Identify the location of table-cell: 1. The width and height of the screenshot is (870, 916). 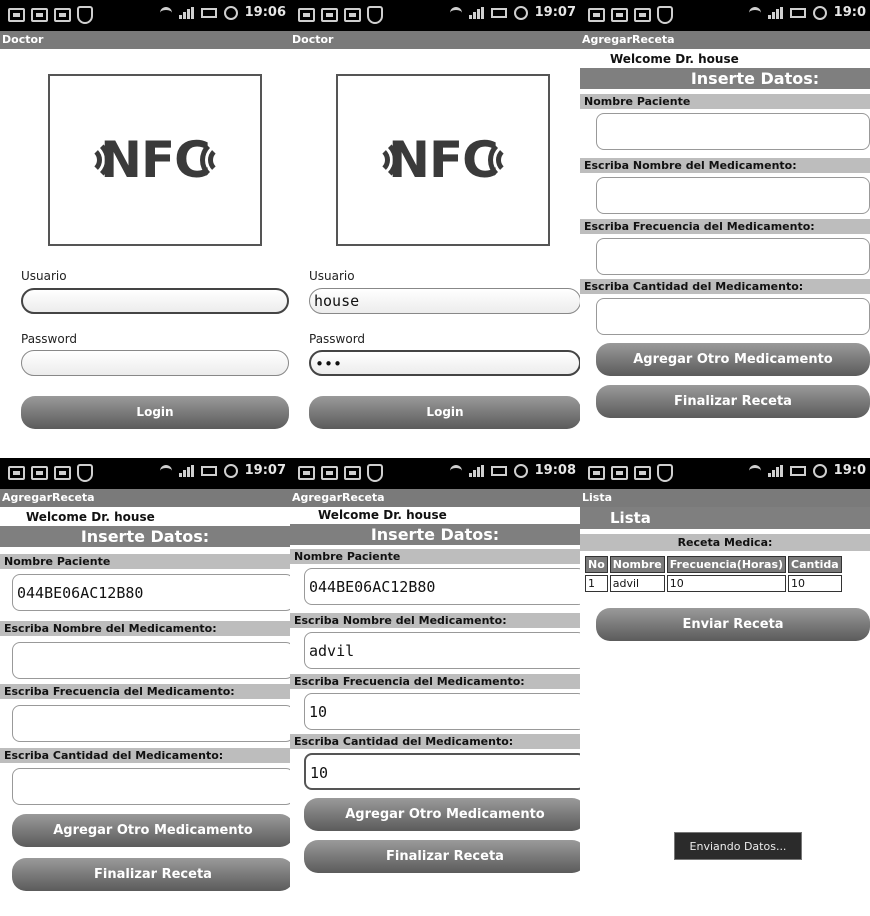
(596, 583).